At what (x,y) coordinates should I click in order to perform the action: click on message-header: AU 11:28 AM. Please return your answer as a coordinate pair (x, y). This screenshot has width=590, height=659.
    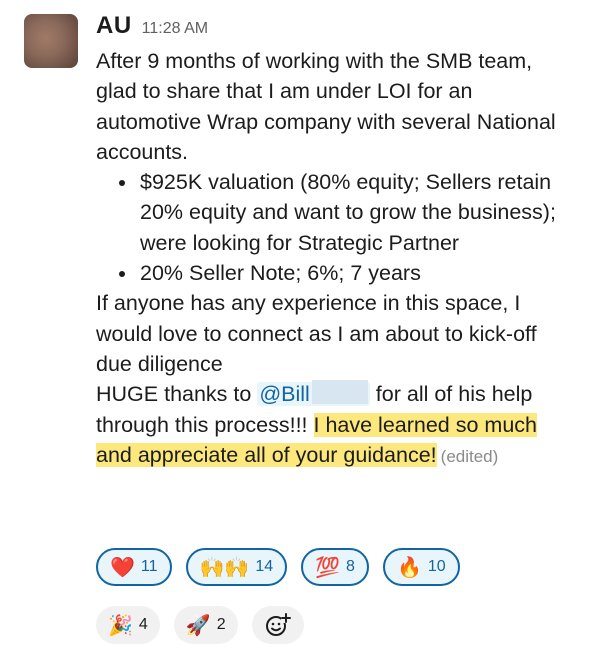
    Looking at the image, I should click on (336, 29).